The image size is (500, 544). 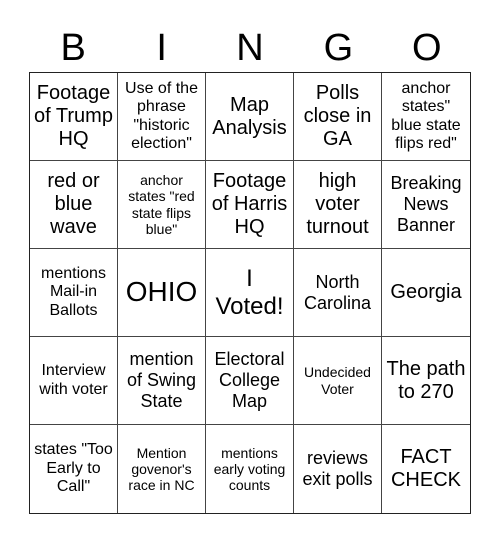 I want to click on bingo-cell: Use of the phrase "historic election", so click(x=162, y=117).